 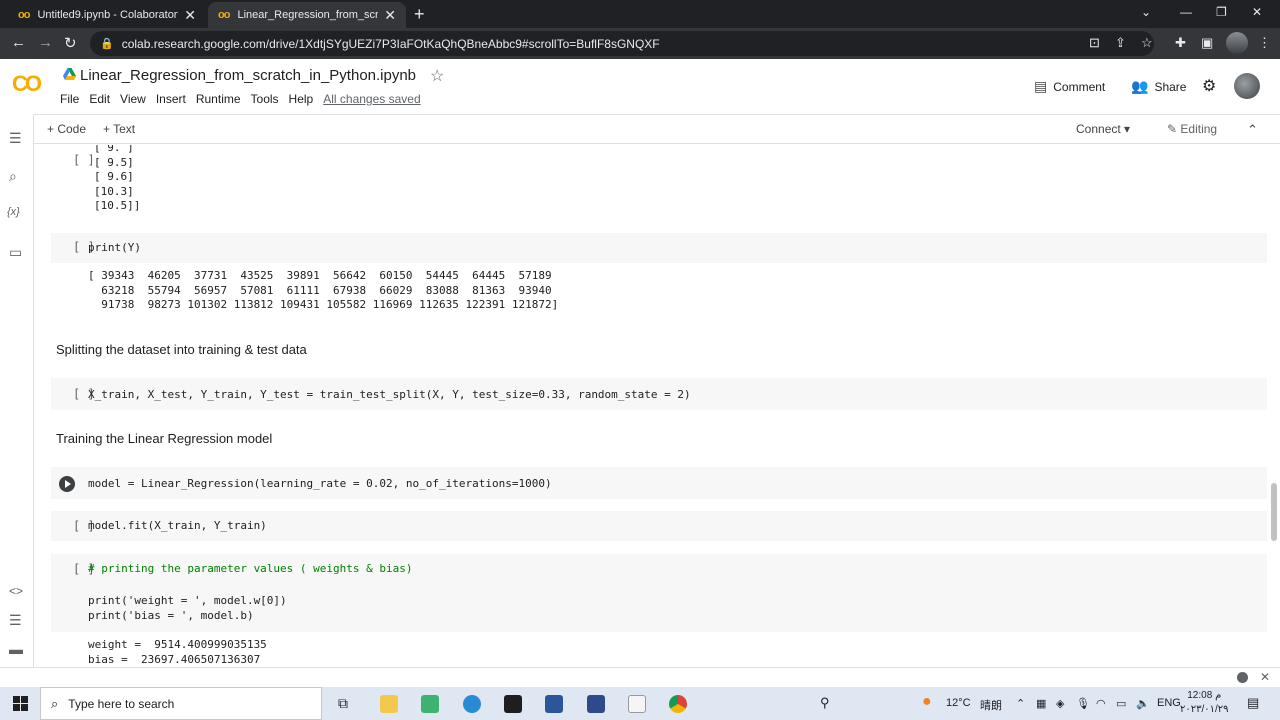 What do you see at coordinates (371, 99) in the screenshot?
I see `save-status: All changes saved` at bounding box center [371, 99].